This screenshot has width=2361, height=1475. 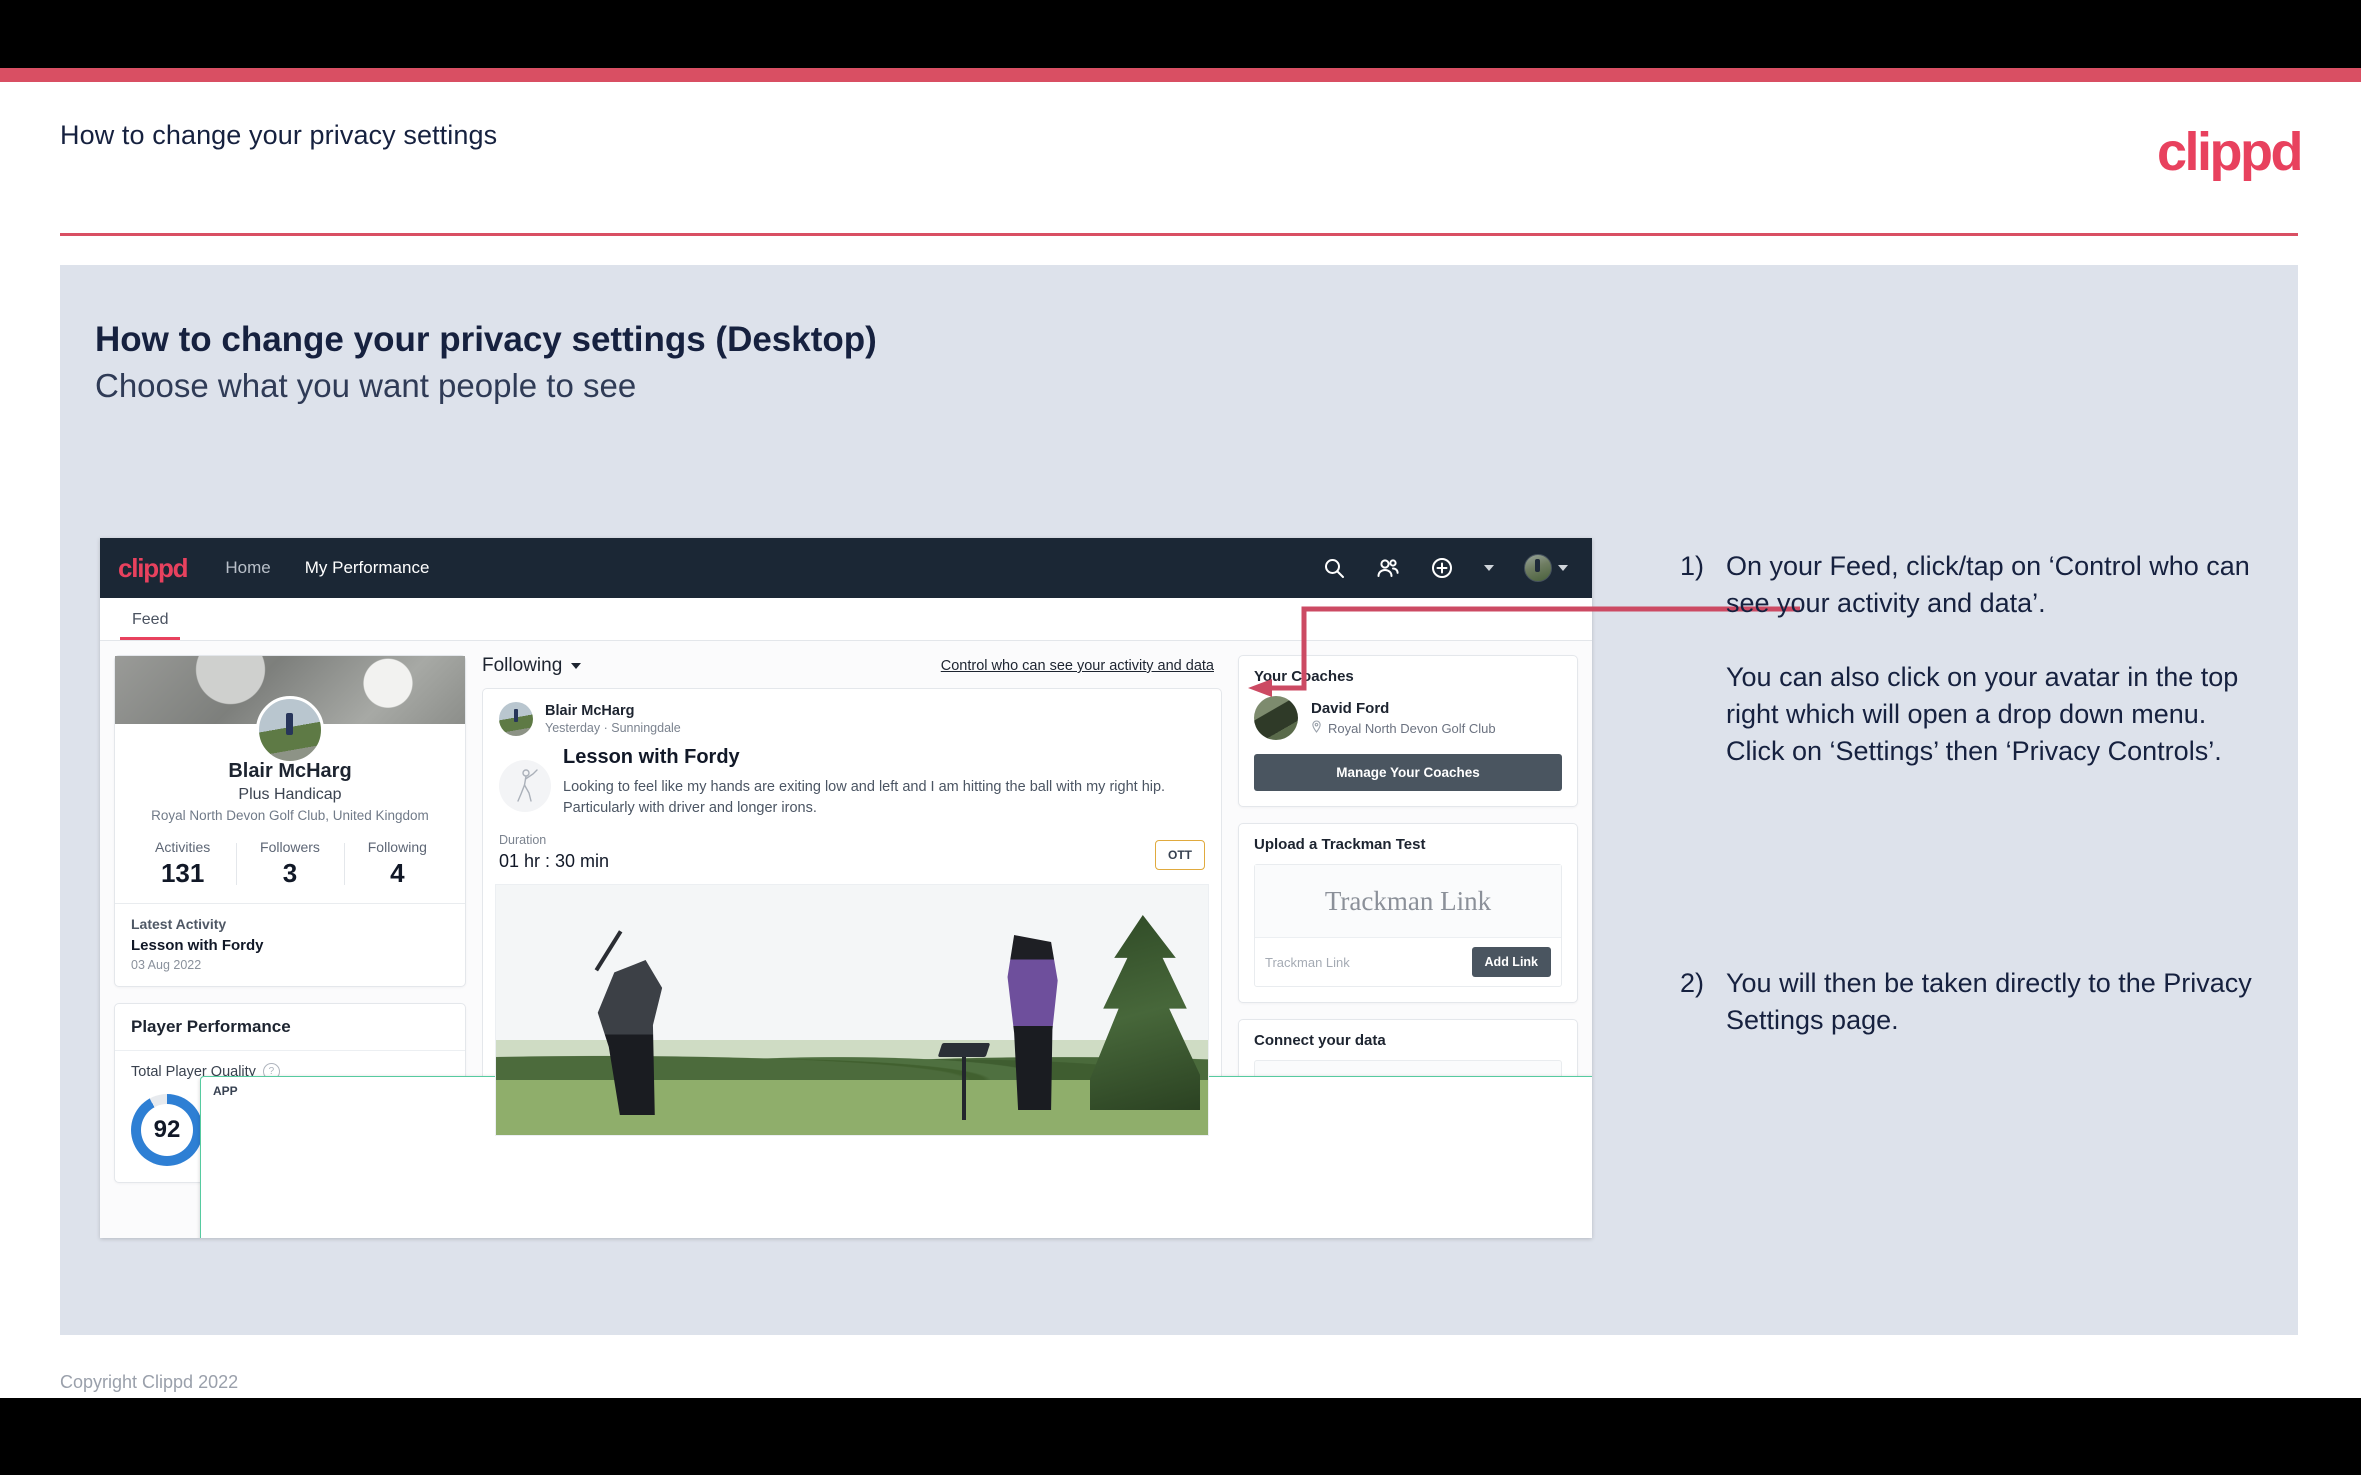 I want to click on instruction-number: 2), so click(x=1692, y=983).